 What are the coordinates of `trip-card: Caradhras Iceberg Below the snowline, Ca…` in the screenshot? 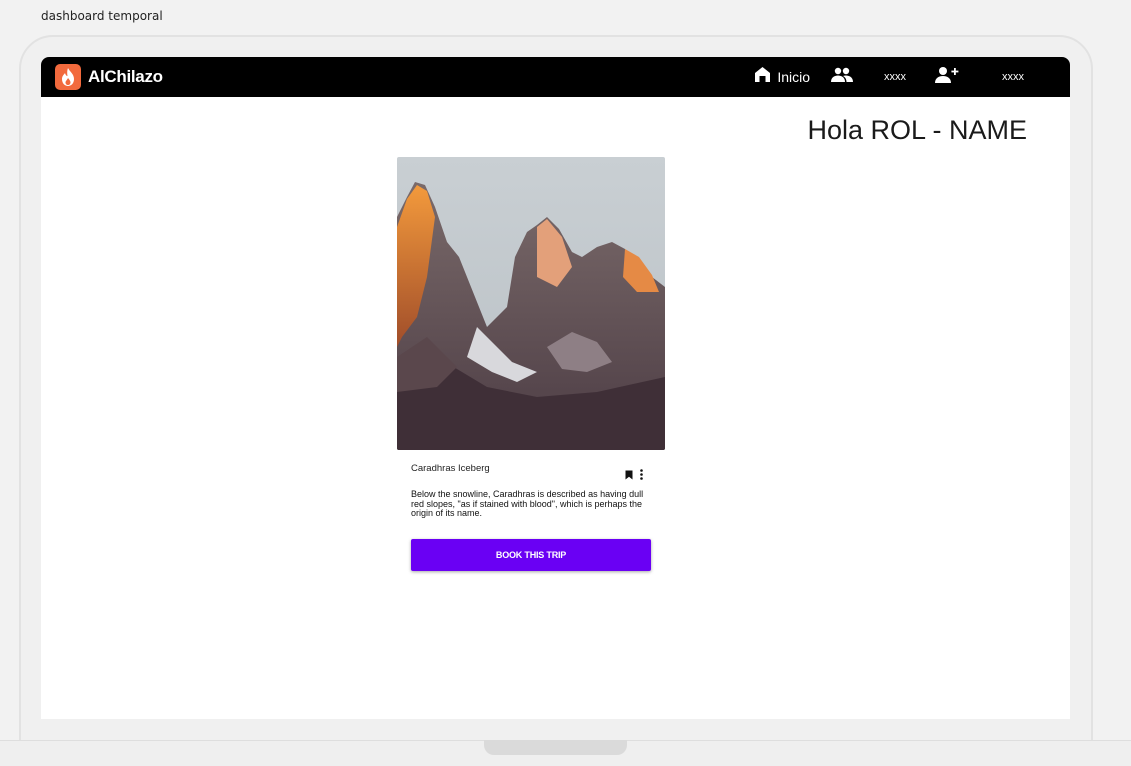 It's located at (531, 367).